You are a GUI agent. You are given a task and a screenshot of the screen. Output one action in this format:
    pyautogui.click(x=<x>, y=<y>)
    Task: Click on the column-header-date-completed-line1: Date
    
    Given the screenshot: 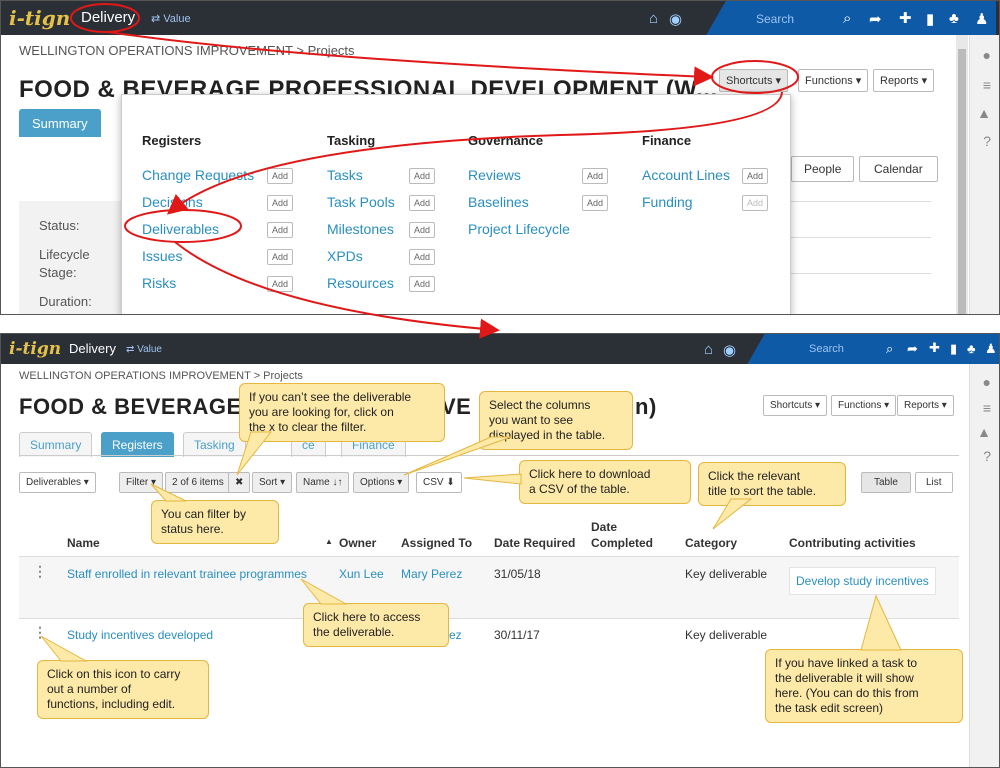 What is the action you would take?
    pyautogui.click(x=604, y=527)
    